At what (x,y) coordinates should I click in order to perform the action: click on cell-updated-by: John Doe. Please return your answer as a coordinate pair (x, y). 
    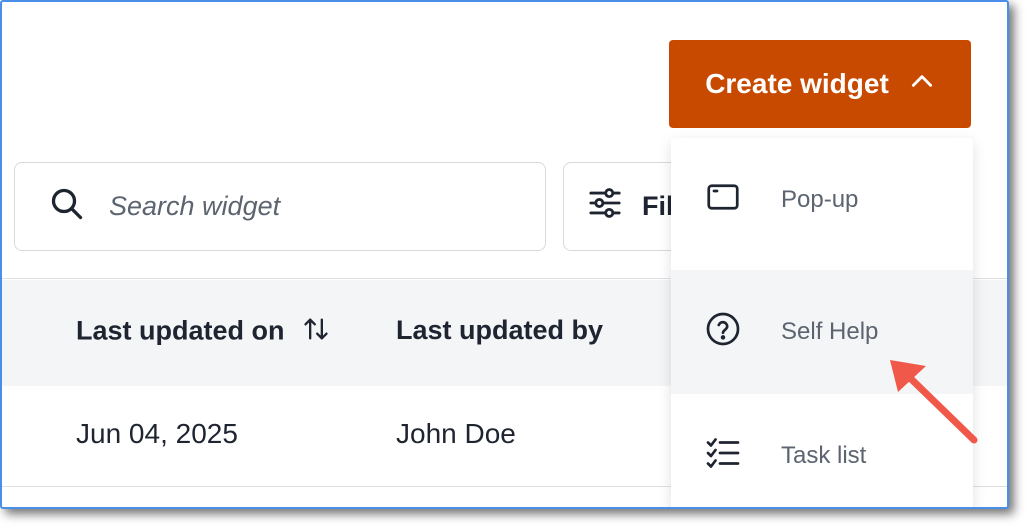
    Looking at the image, I should click on (456, 433).